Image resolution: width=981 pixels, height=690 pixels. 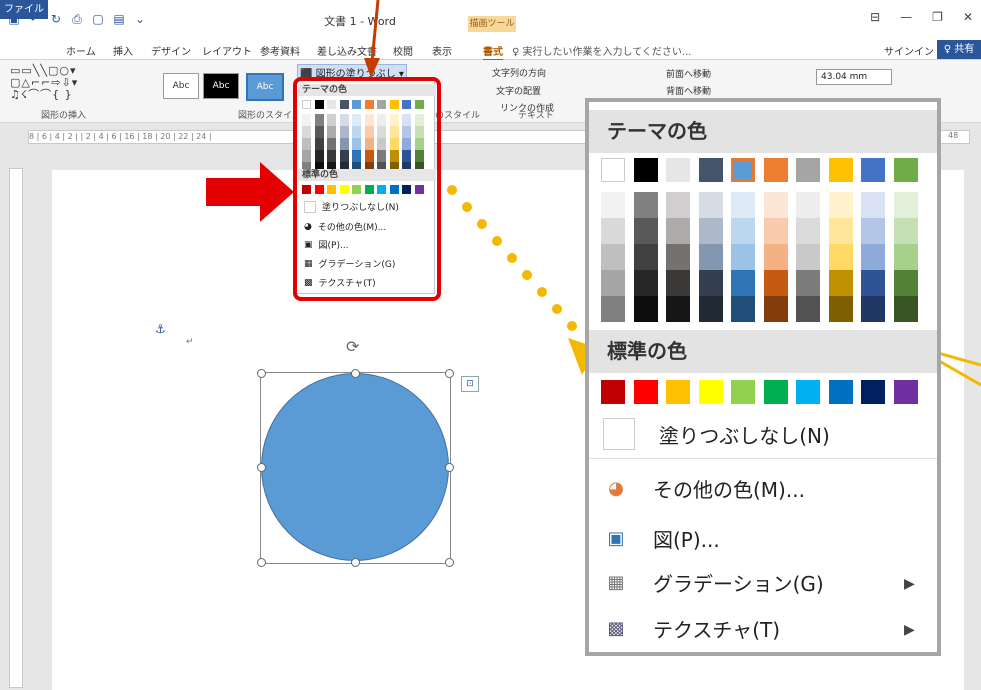 I want to click on tab-view: 表示, so click(x=442, y=50).